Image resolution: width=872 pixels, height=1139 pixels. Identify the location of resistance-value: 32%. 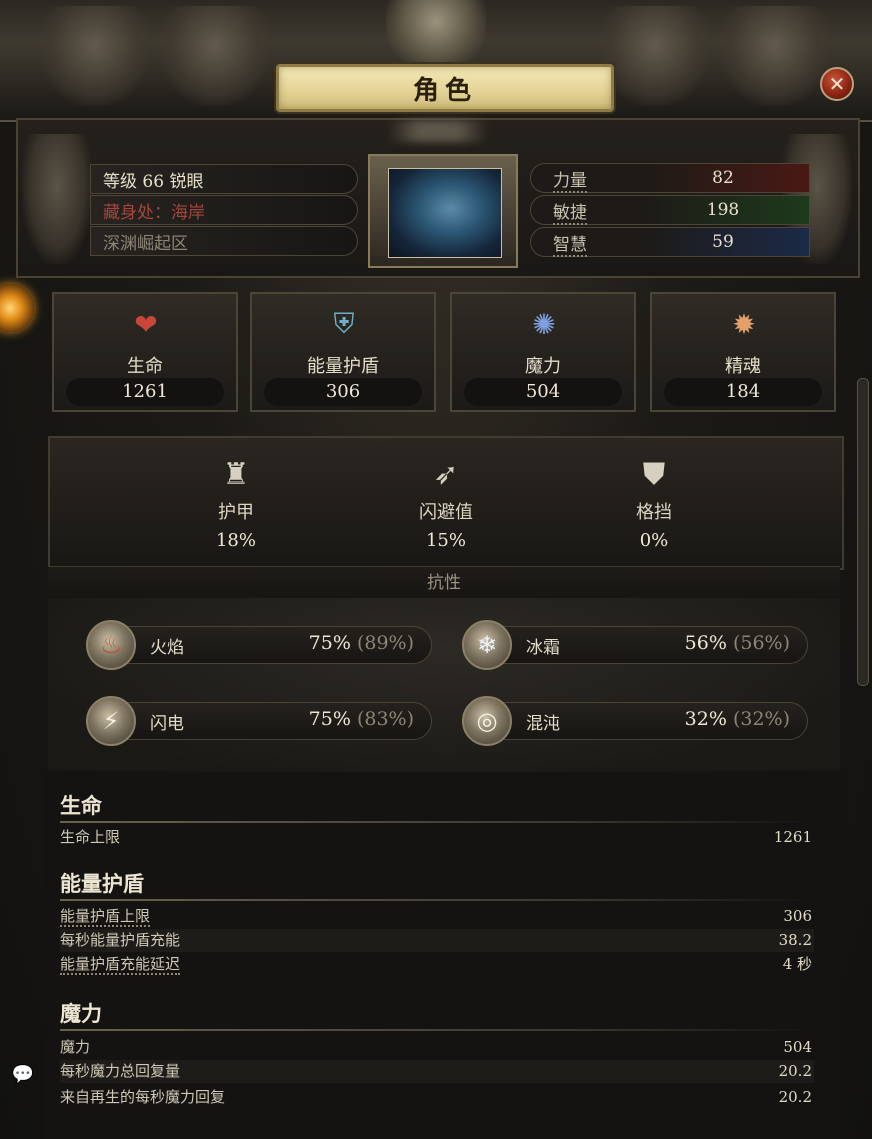
(705, 719).